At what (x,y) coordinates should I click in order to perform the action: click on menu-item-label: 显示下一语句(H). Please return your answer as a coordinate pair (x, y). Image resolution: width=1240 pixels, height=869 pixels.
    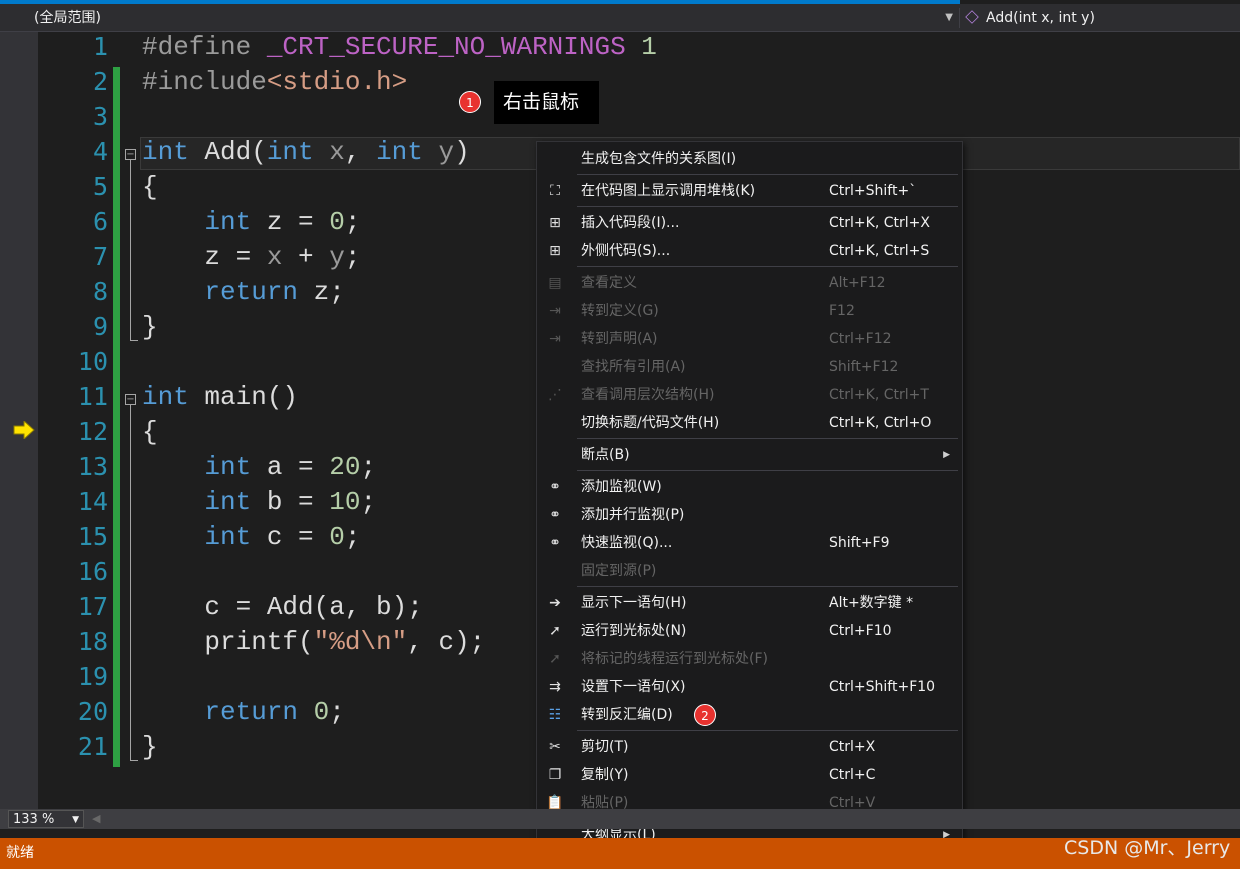
    Looking at the image, I should click on (634, 603).